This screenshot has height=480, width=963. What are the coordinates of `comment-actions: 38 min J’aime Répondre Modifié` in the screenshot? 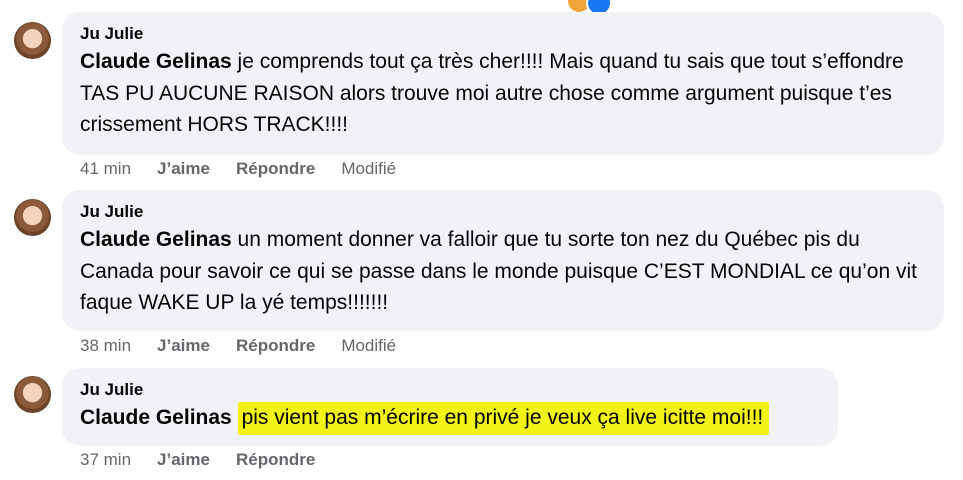 It's located at (251, 346).